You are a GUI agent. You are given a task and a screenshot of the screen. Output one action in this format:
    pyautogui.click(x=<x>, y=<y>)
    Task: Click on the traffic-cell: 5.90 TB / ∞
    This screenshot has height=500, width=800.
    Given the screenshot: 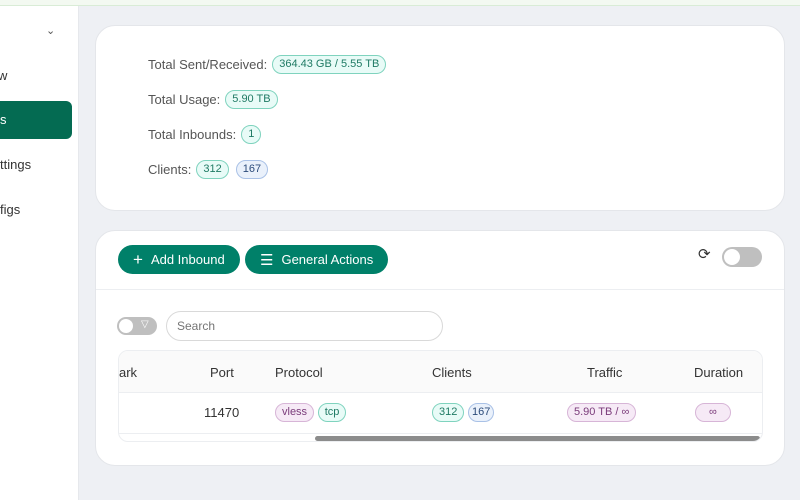 What is the action you would take?
    pyautogui.click(x=602, y=412)
    